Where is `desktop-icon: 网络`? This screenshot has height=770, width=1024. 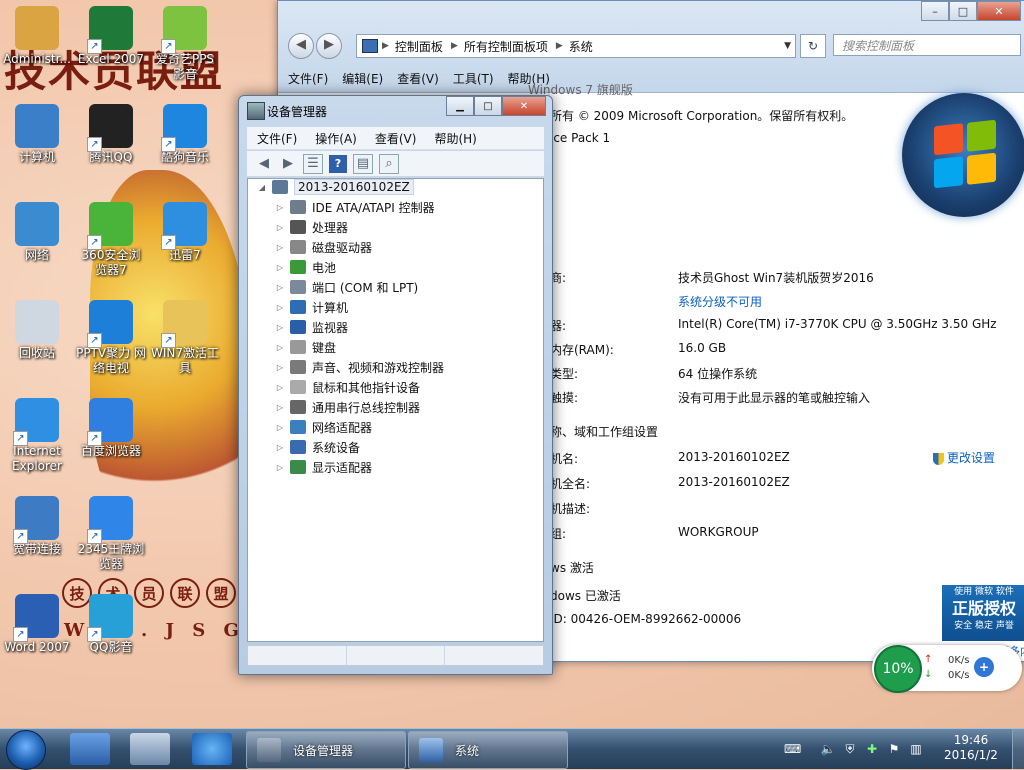
desktop-icon: 网络 is located at coordinates (37, 232).